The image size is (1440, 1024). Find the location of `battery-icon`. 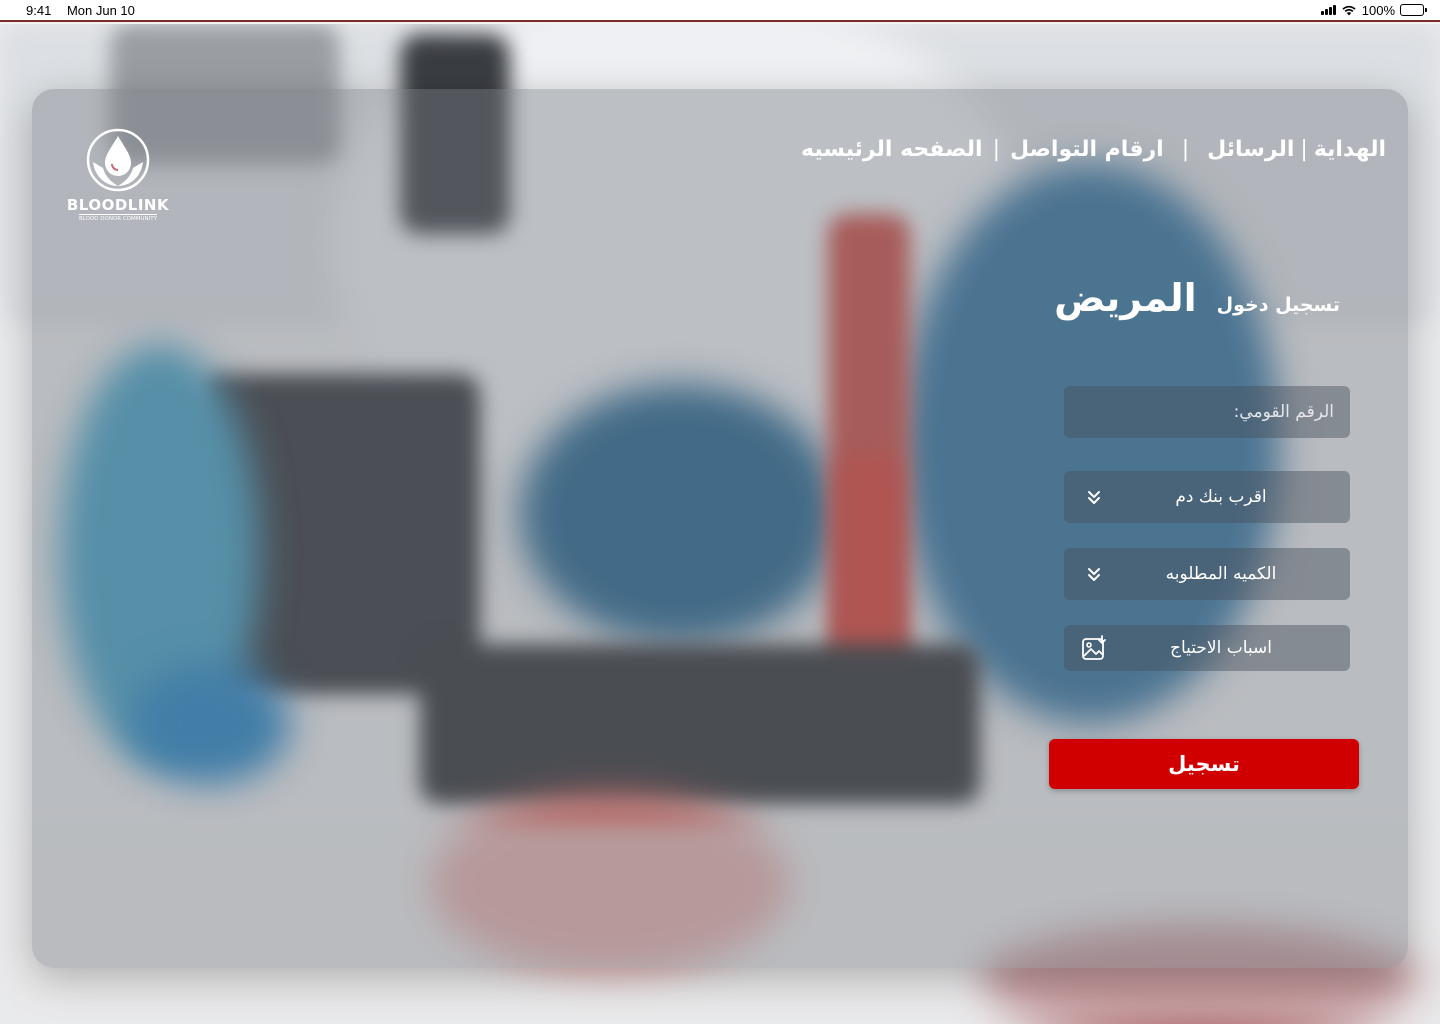

battery-icon is located at coordinates (1413, 10).